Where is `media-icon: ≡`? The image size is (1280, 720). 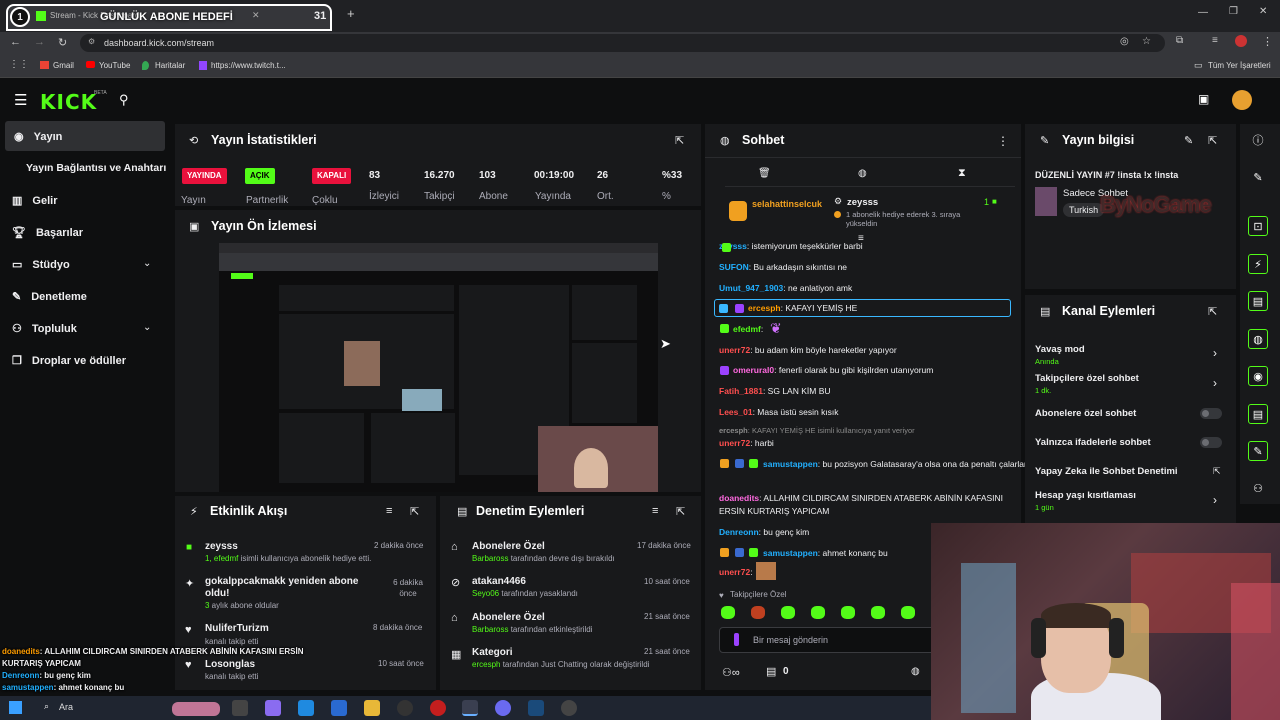
media-icon: ≡ is located at coordinates (1215, 40).